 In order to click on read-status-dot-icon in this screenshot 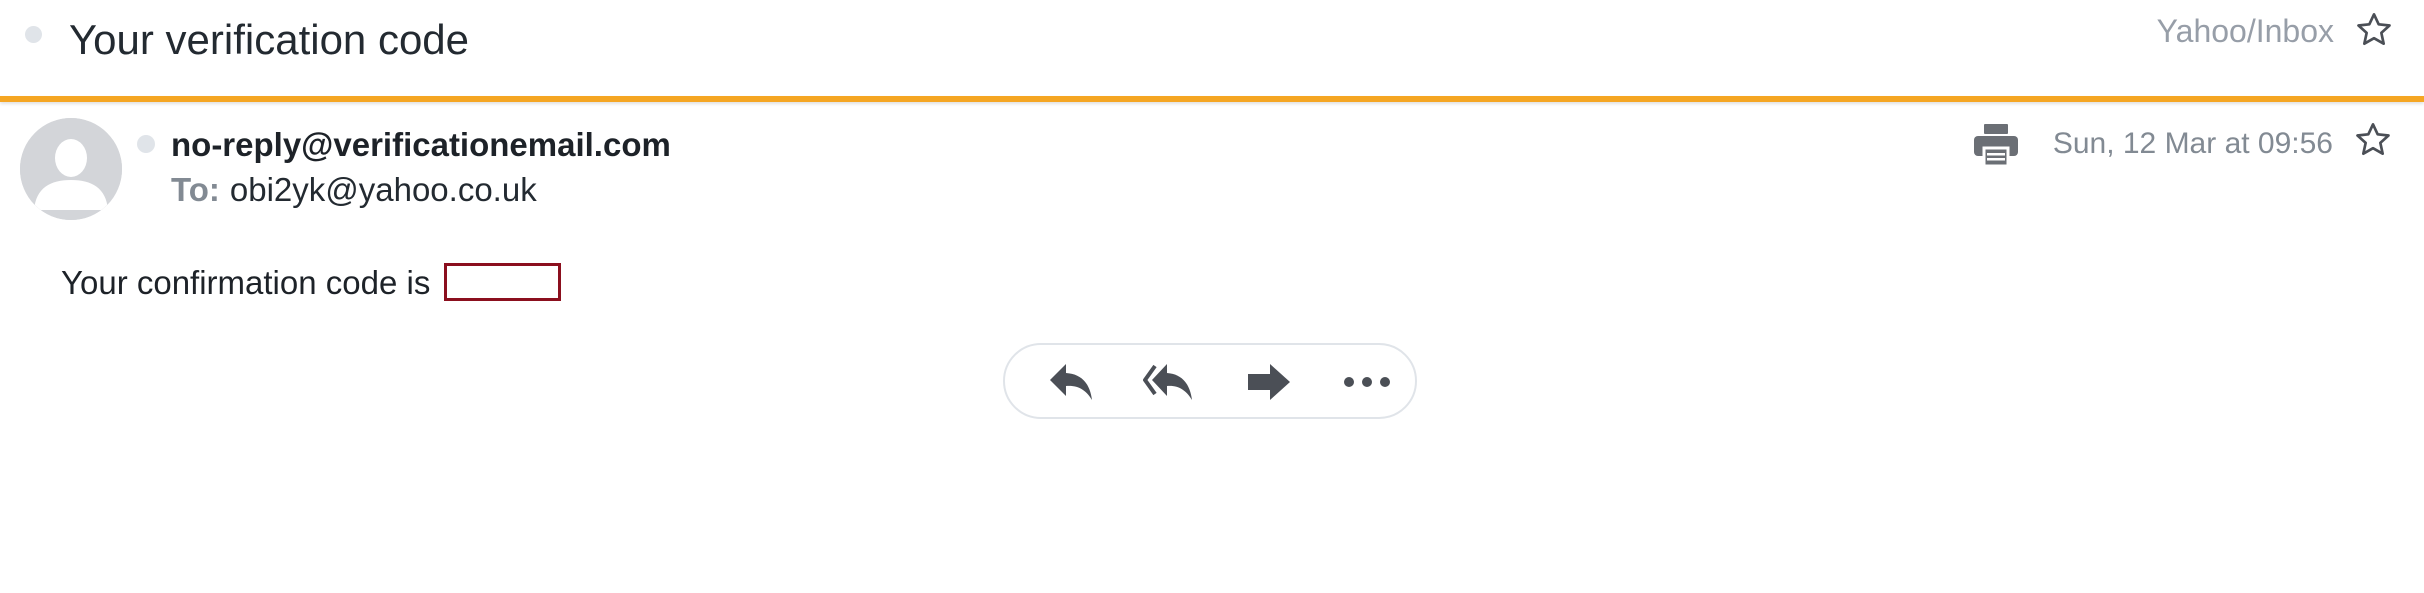, I will do `click(146, 144)`.